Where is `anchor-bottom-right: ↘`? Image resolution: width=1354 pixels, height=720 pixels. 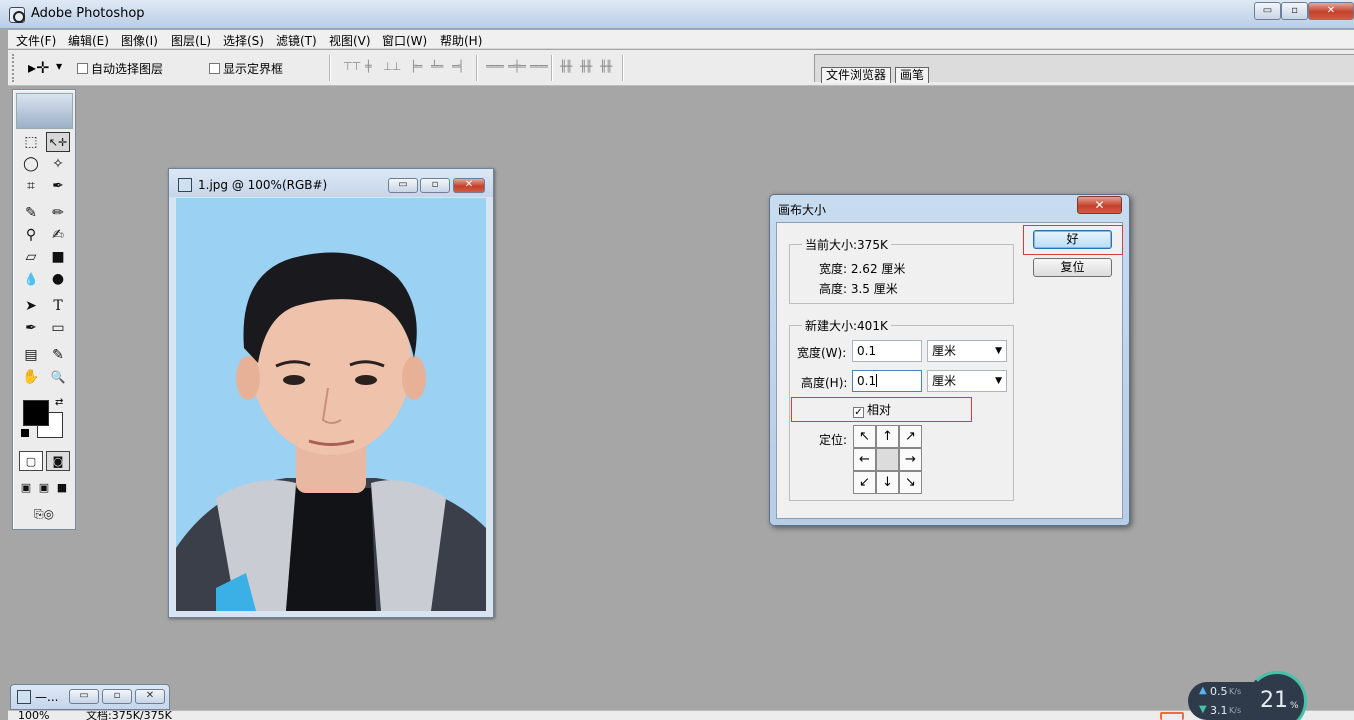 anchor-bottom-right: ↘ is located at coordinates (910, 482).